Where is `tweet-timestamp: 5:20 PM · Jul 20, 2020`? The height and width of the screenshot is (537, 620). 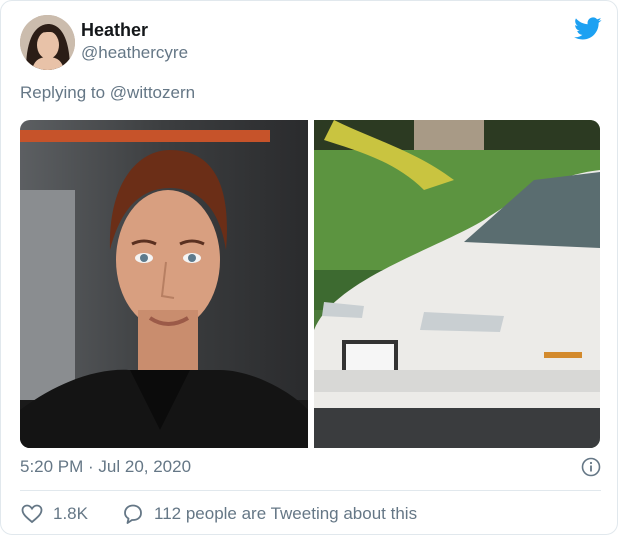 tweet-timestamp: 5:20 PM · Jul 20, 2020 is located at coordinates (105, 467).